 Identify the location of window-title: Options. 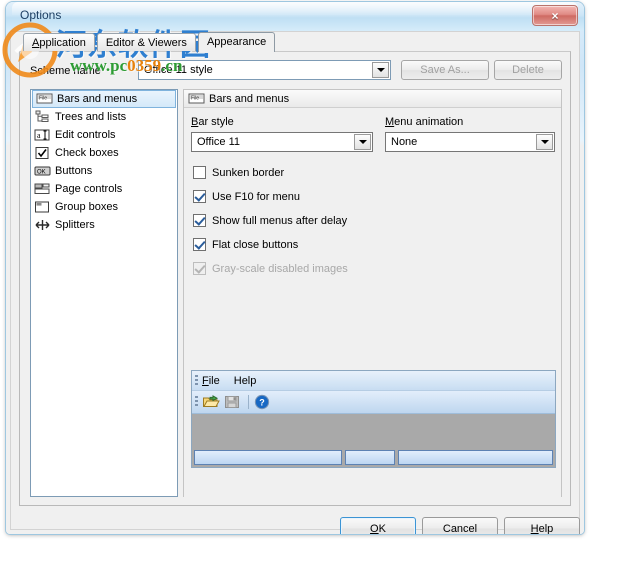
(41, 15).